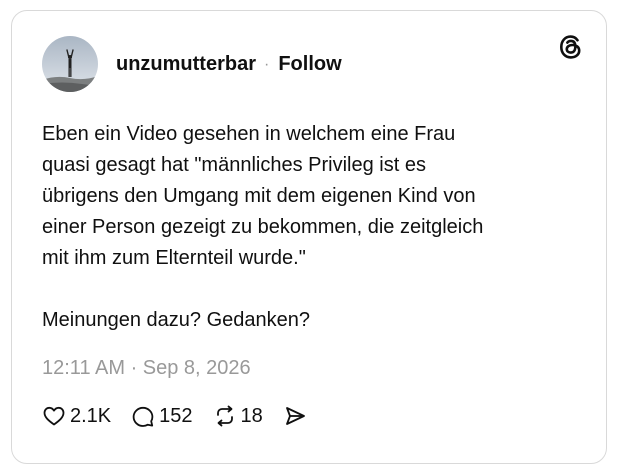 The image size is (620, 475). I want to click on send-icon, so click(295, 416).